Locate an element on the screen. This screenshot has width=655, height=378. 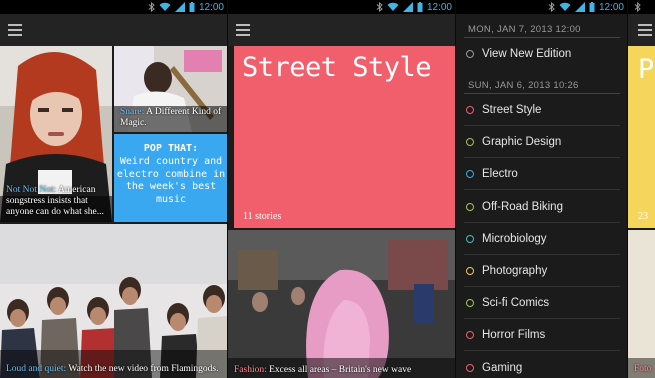
menu-item-label: Electro is located at coordinates (500, 174).